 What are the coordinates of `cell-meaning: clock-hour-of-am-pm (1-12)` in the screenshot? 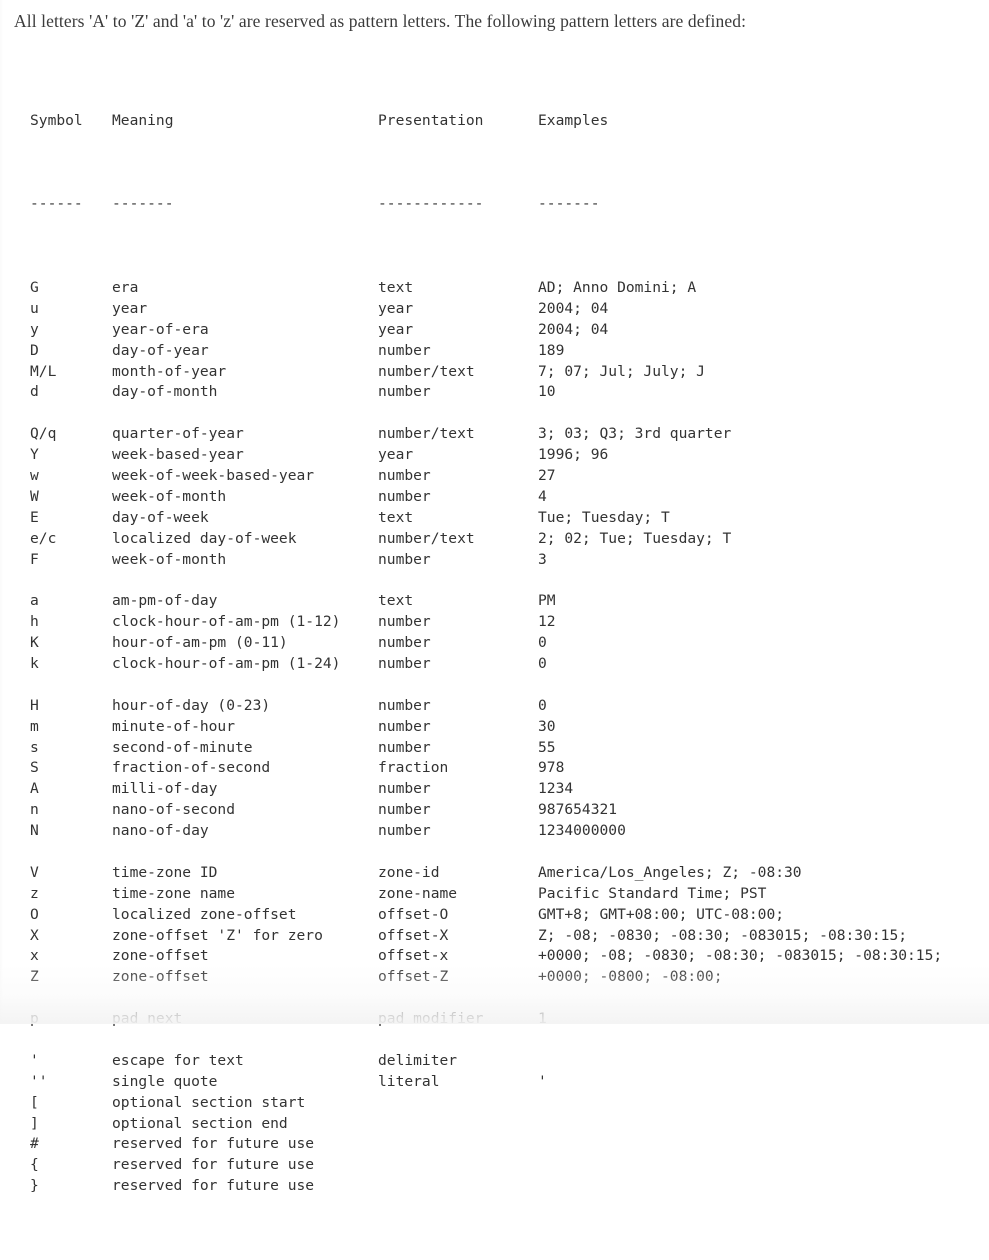 It's located at (226, 622).